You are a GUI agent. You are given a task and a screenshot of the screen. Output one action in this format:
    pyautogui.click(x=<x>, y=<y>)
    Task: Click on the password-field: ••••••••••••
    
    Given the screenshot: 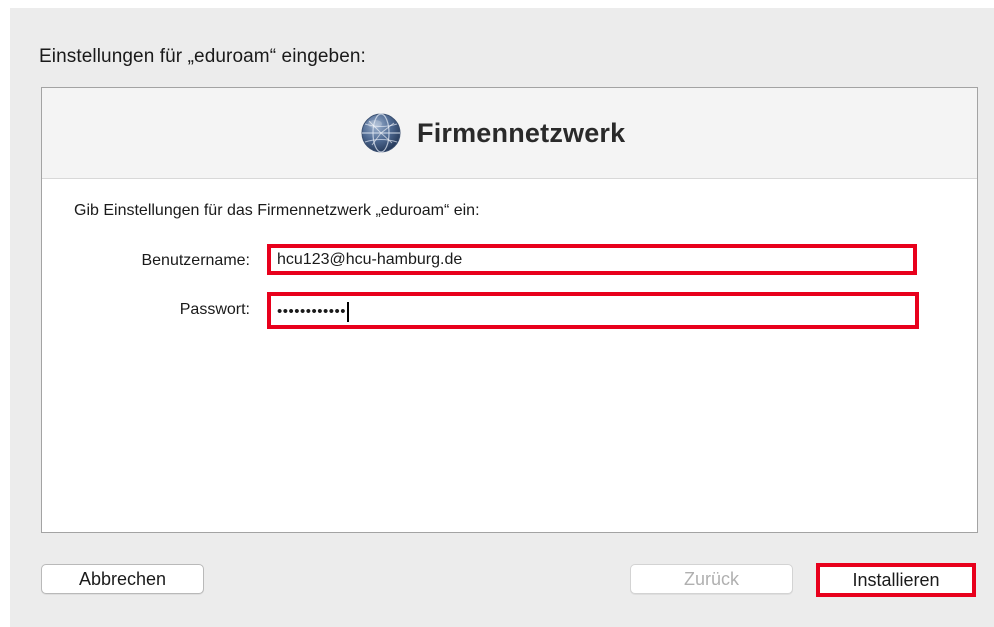 What is the action you would take?
    pyautogui.click(x=593, y=310)
    